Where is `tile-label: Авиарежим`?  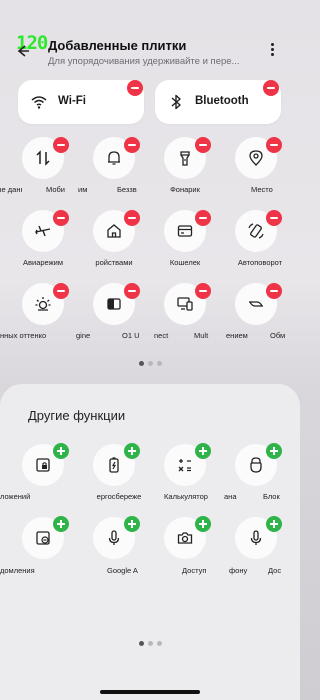
tile-label: Авиарежим is located at coordinates (43, 262).